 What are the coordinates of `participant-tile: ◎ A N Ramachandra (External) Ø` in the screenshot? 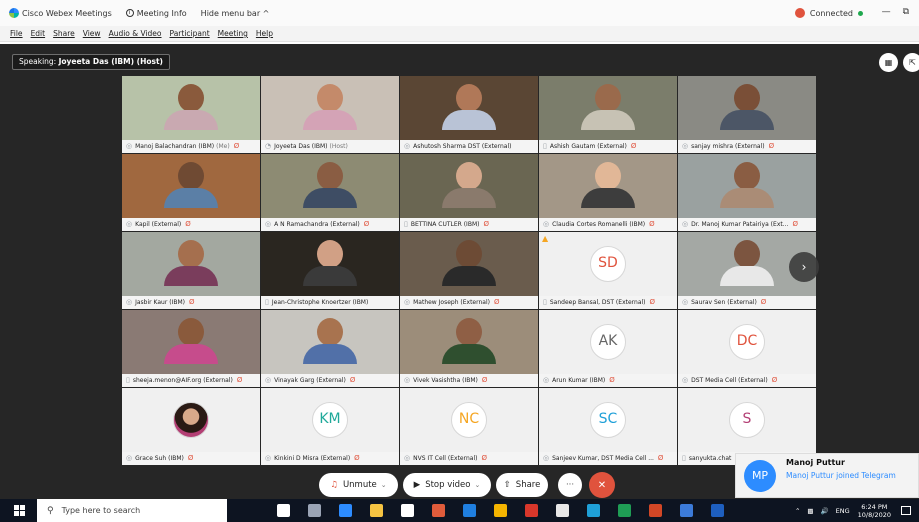 It's located at (330, 192).